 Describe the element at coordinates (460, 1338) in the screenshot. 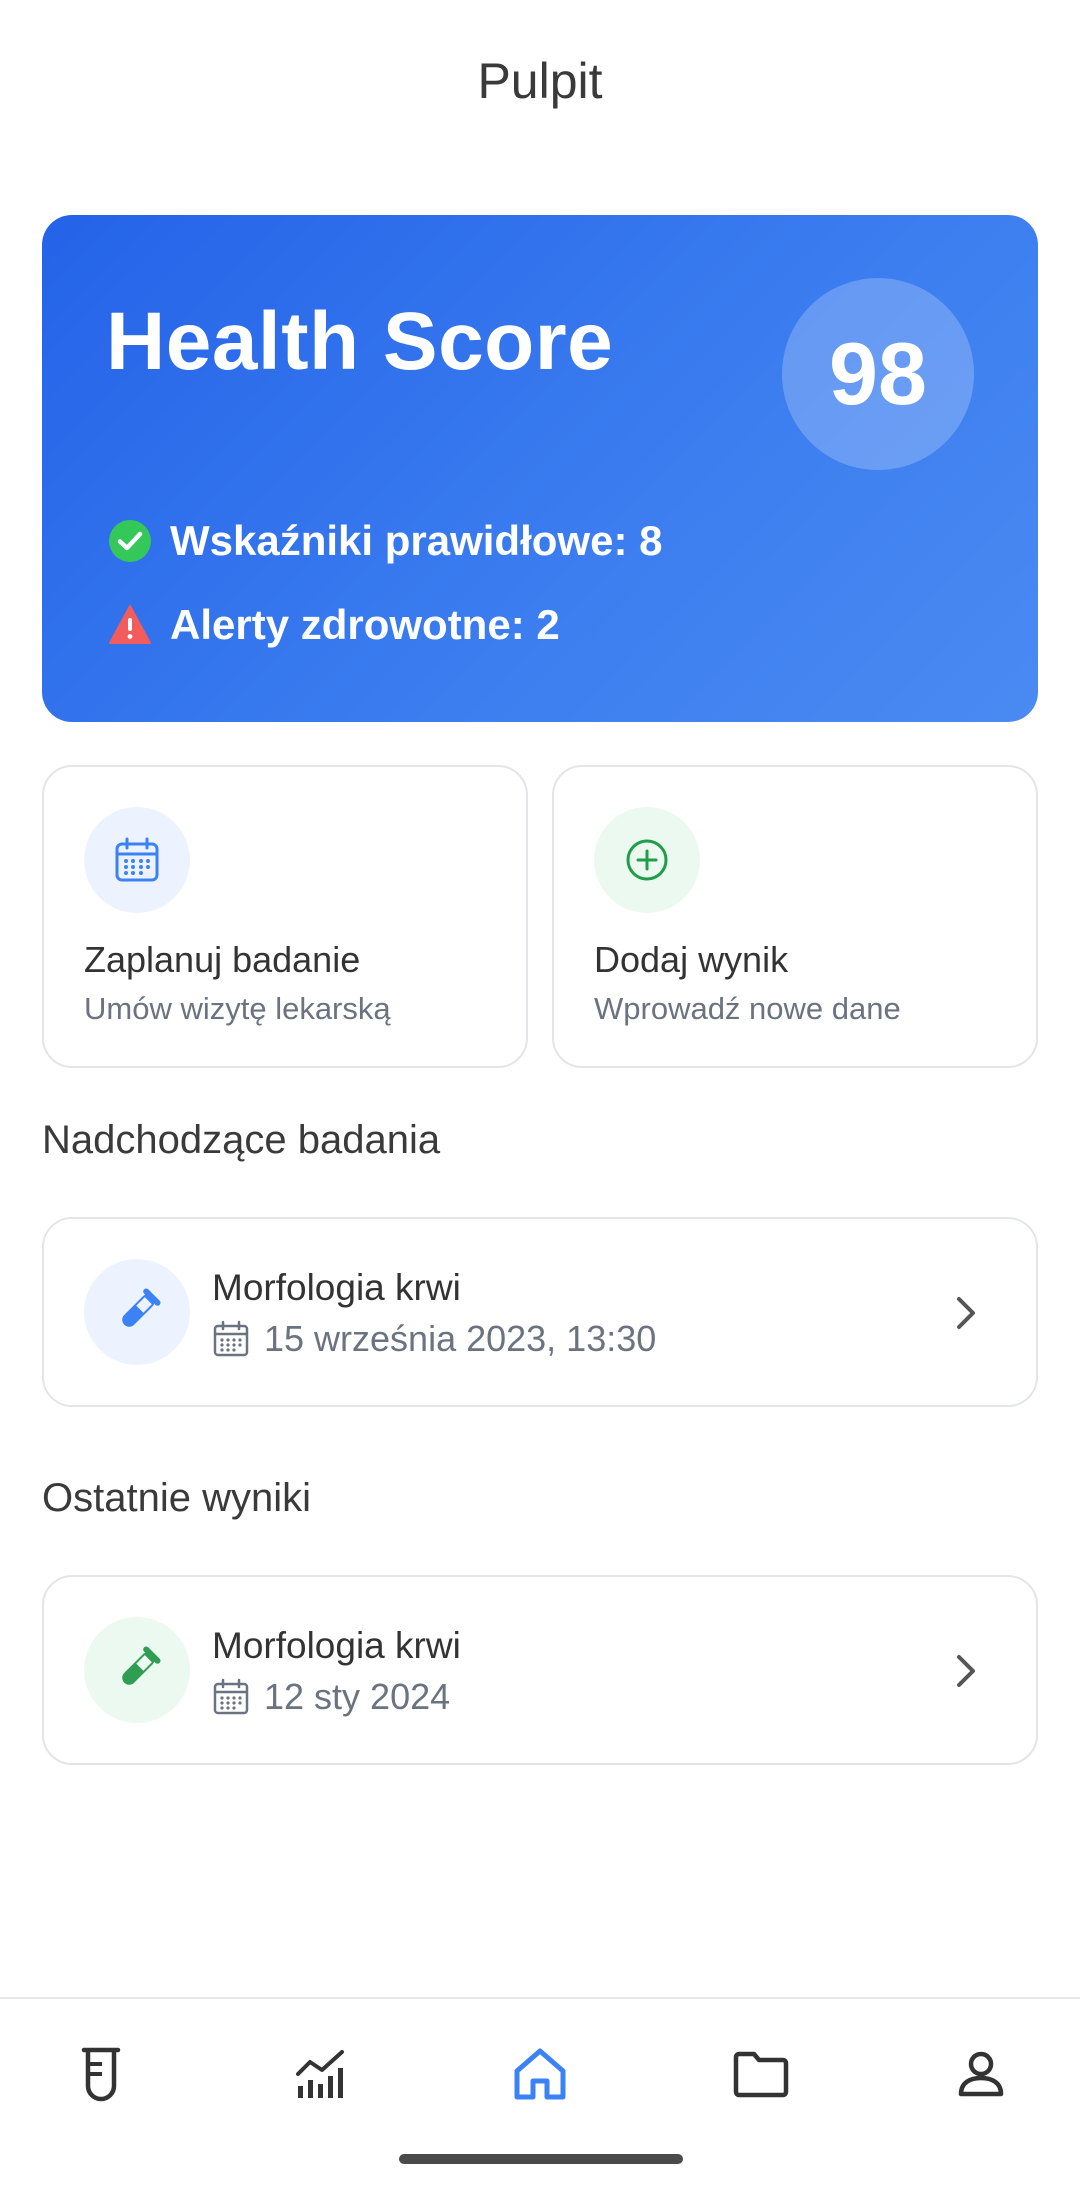

I see `upcoming-exam-date: 15 września 2023, 13:30` at that location.